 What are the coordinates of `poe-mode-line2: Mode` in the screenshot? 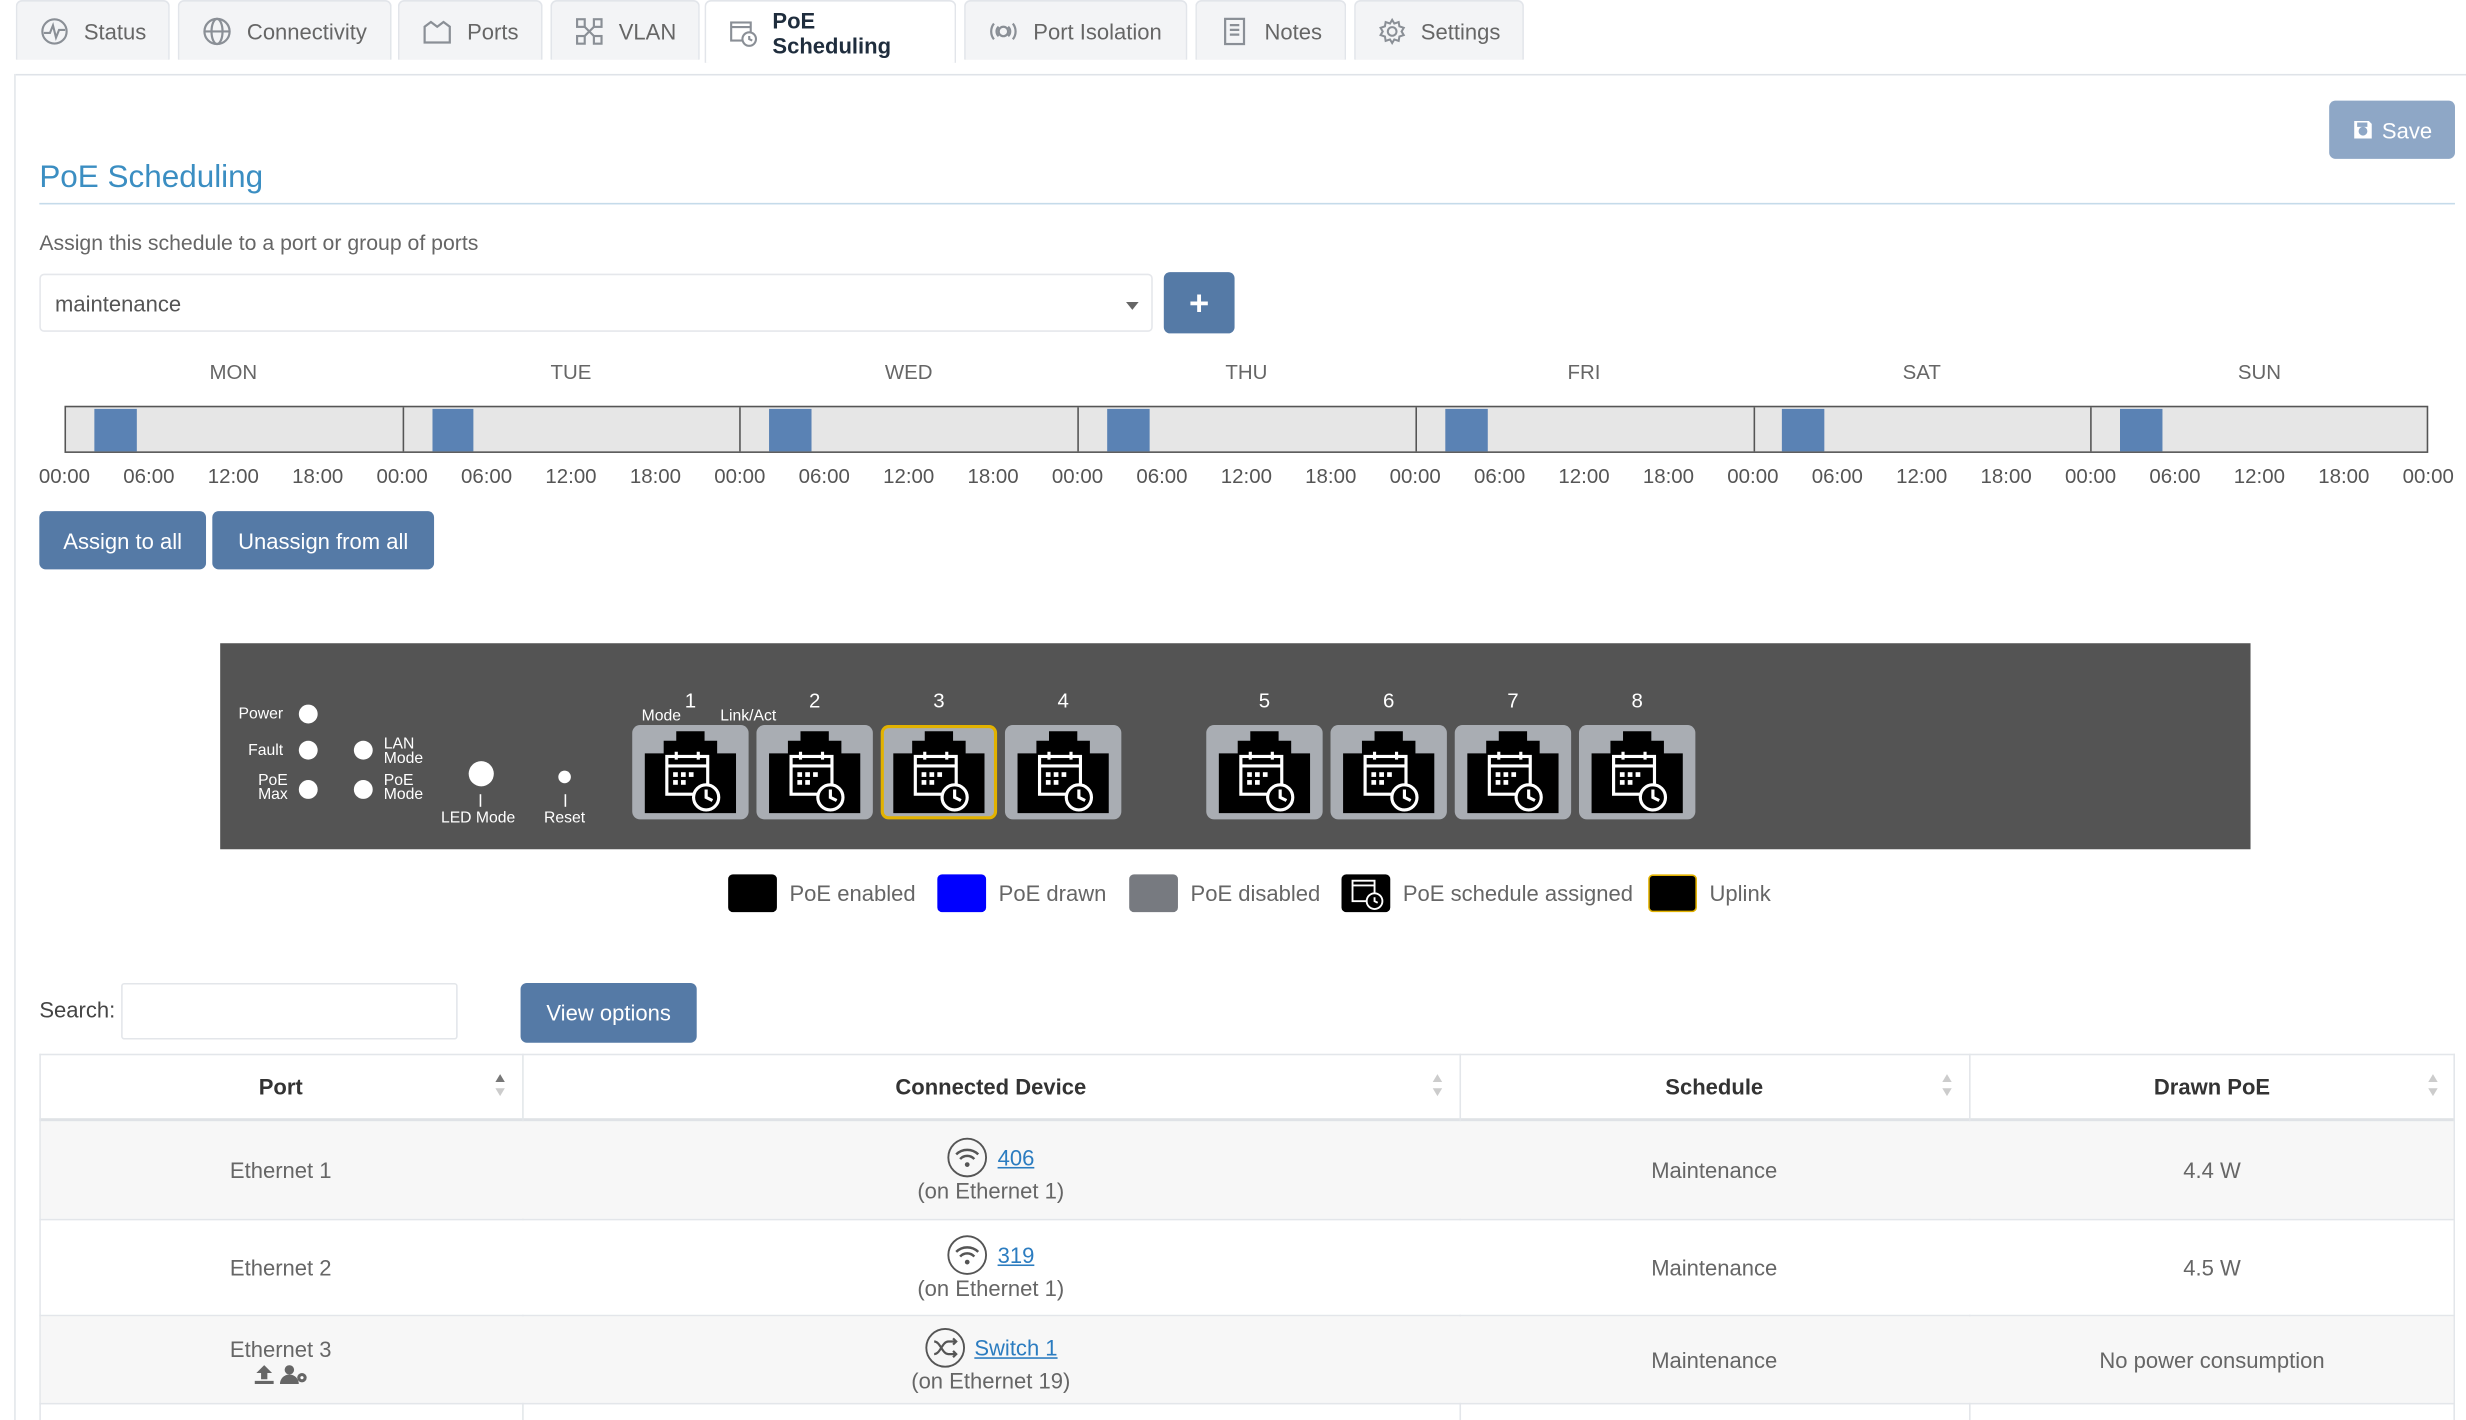 It's located at (403, 795).